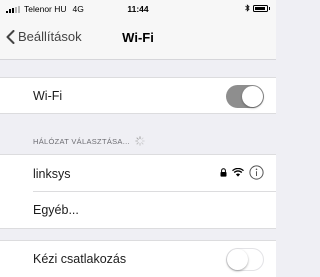 Image resolution: width=320 pixels, height=277 pixels. I want to click on wifi-toggle, so click(245, 96).